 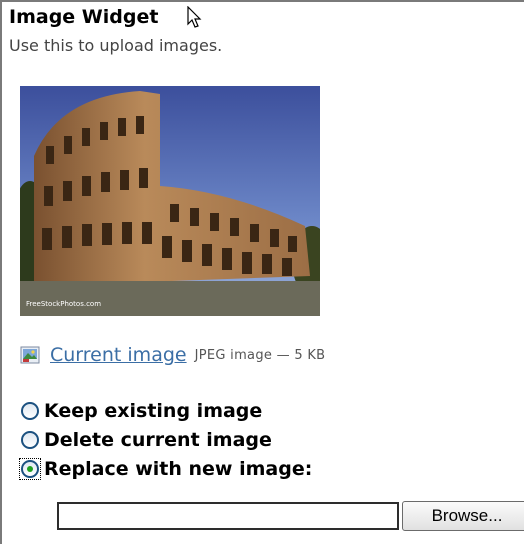 I want to click on panel-top-border, so click(x=262, y=1).